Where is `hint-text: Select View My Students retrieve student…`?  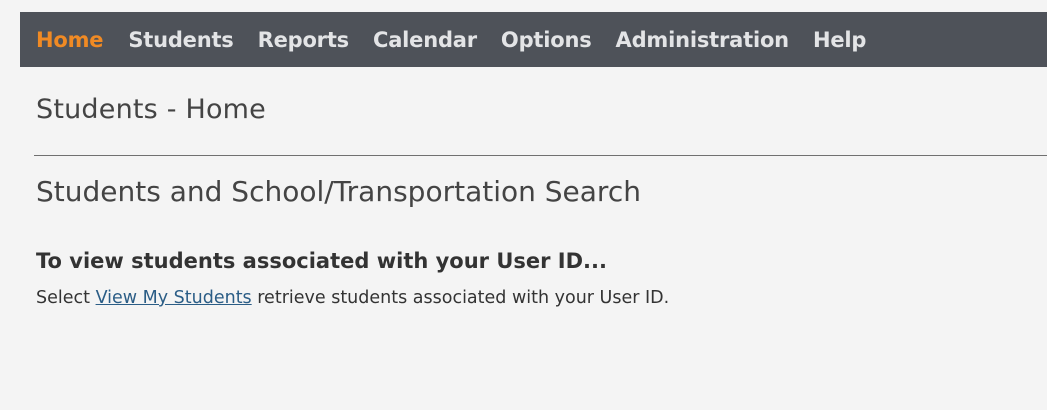 hint-text: Select View My Students retrieve student… is located at coordinates (352, 298).